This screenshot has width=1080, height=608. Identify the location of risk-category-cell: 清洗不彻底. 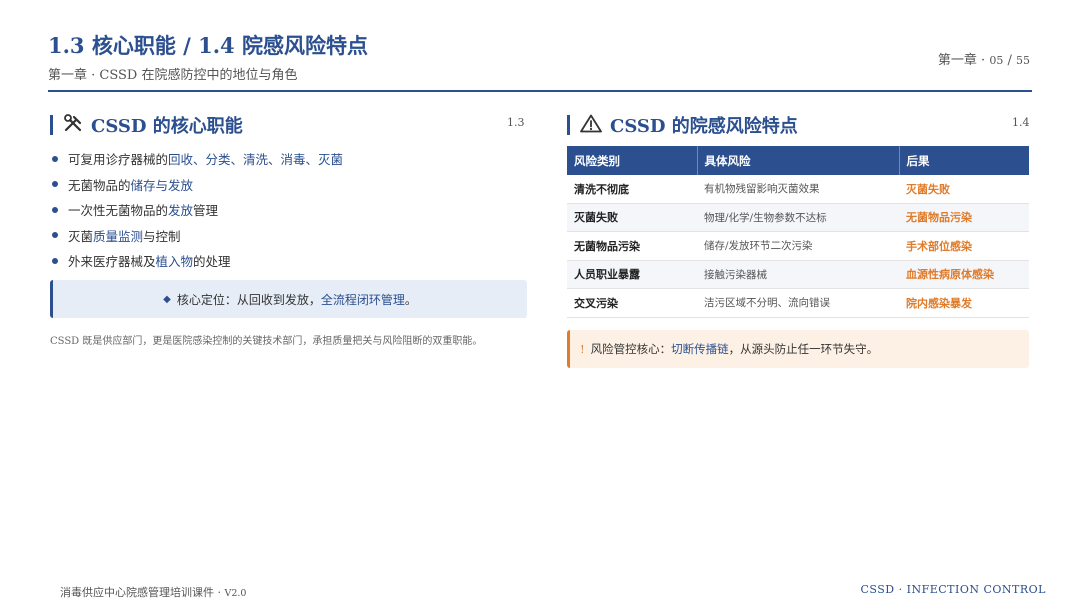
(632, 189).